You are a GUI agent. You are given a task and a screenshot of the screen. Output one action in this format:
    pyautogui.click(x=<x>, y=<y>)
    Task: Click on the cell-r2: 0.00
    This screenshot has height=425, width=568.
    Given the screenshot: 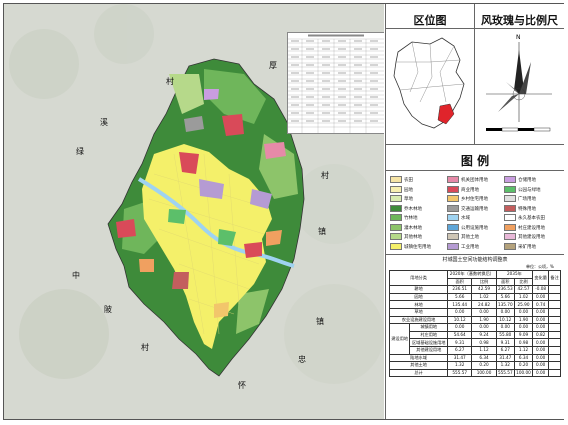 What is the action you would take?
    pyautogui.click(x=523, y=327)
    